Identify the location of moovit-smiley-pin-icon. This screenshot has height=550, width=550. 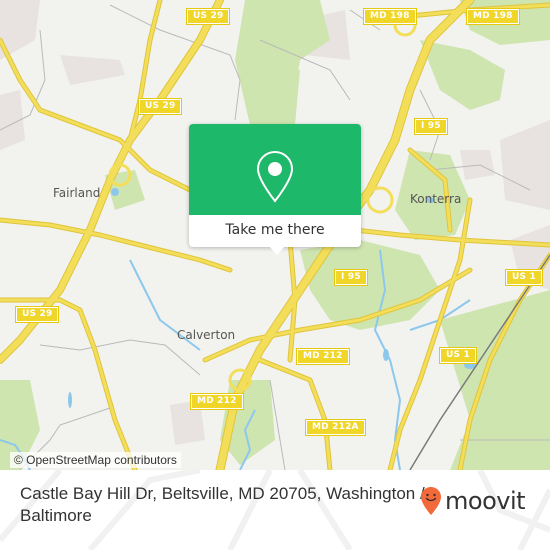
(431, 501).